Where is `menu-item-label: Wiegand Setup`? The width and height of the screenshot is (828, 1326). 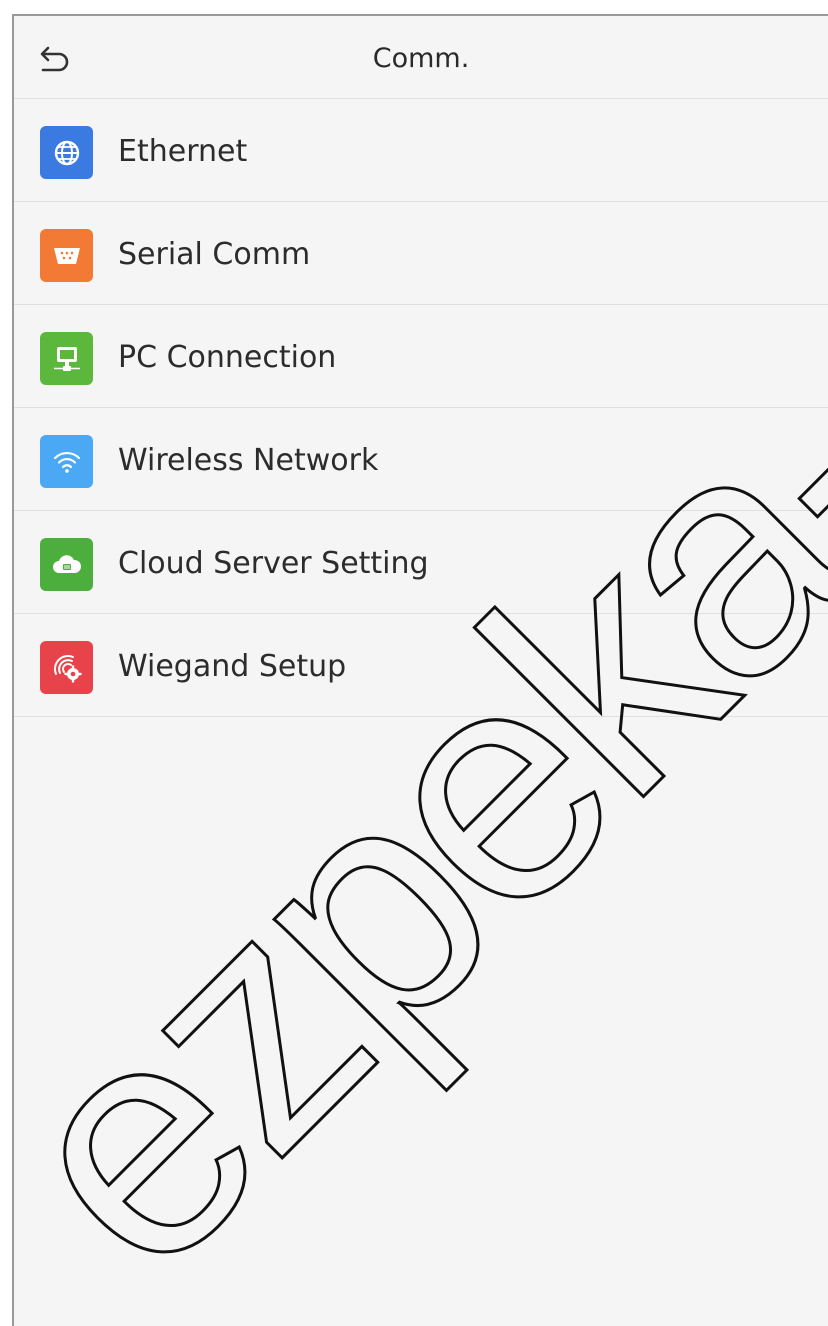 menu-item-label: Wiegand Setup is located at coordinates (232, 666).